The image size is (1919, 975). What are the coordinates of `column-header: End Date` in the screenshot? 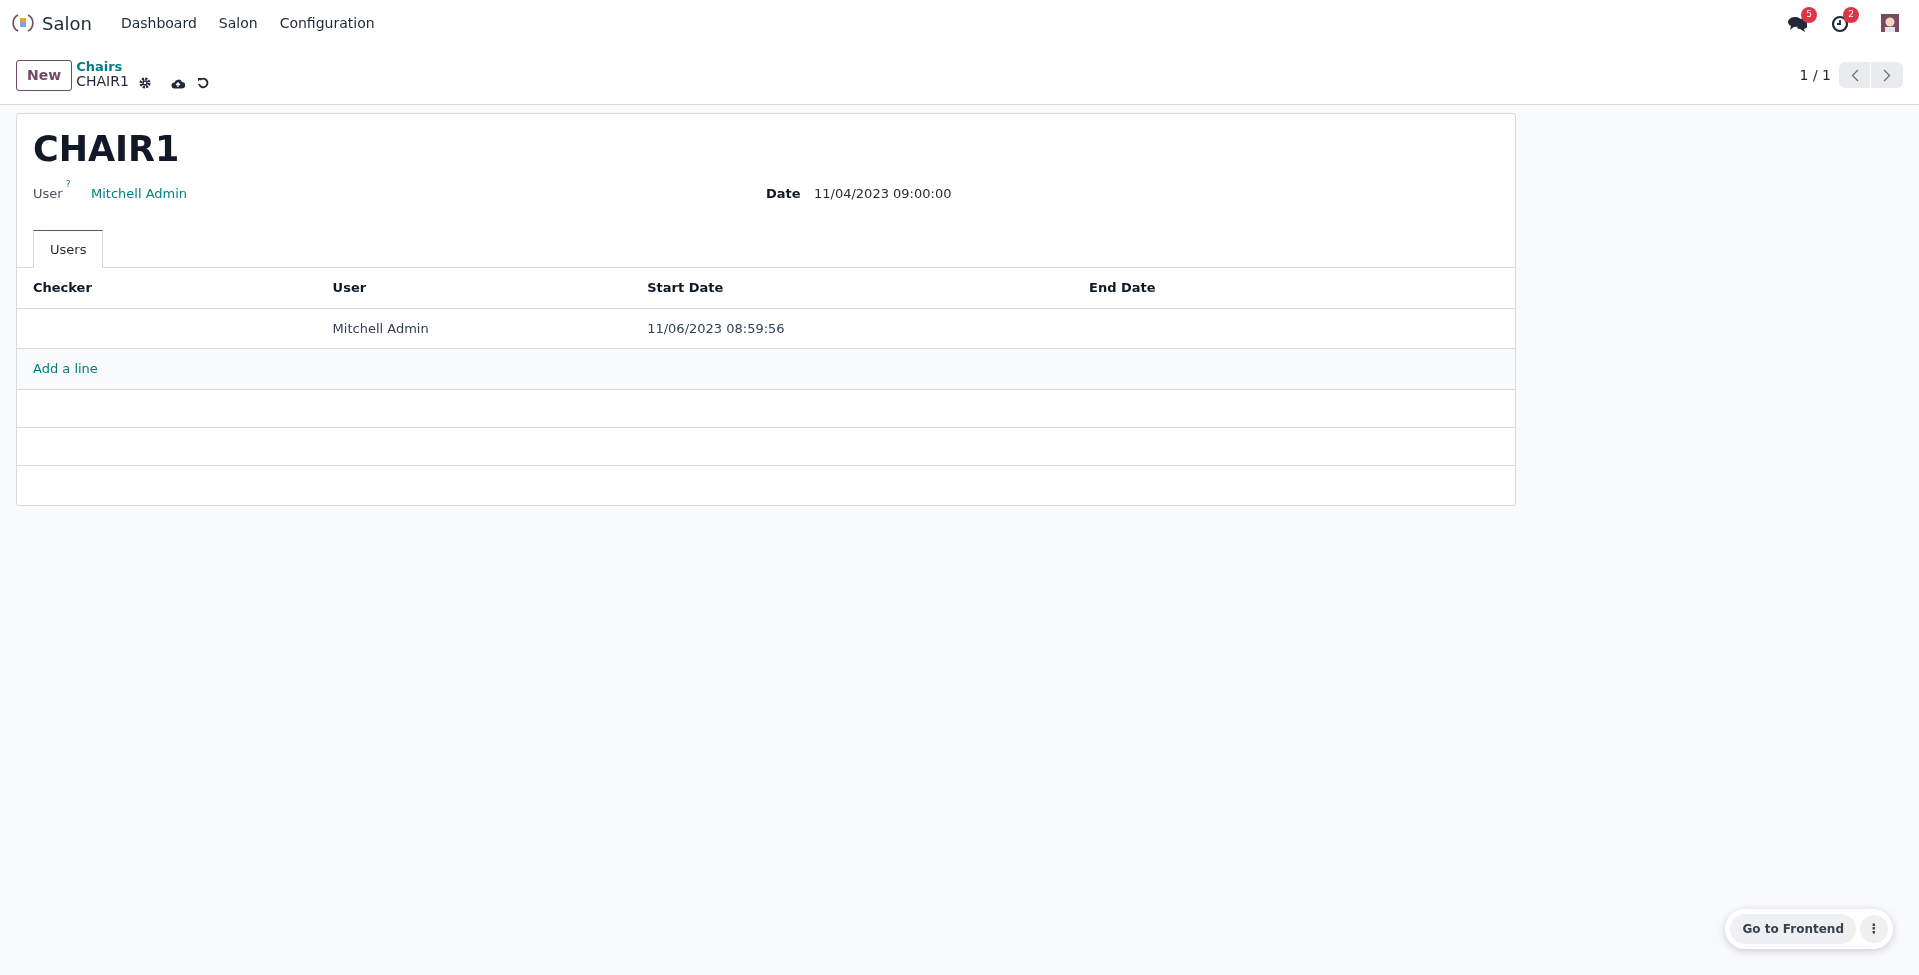 It's located at (1122, 287).